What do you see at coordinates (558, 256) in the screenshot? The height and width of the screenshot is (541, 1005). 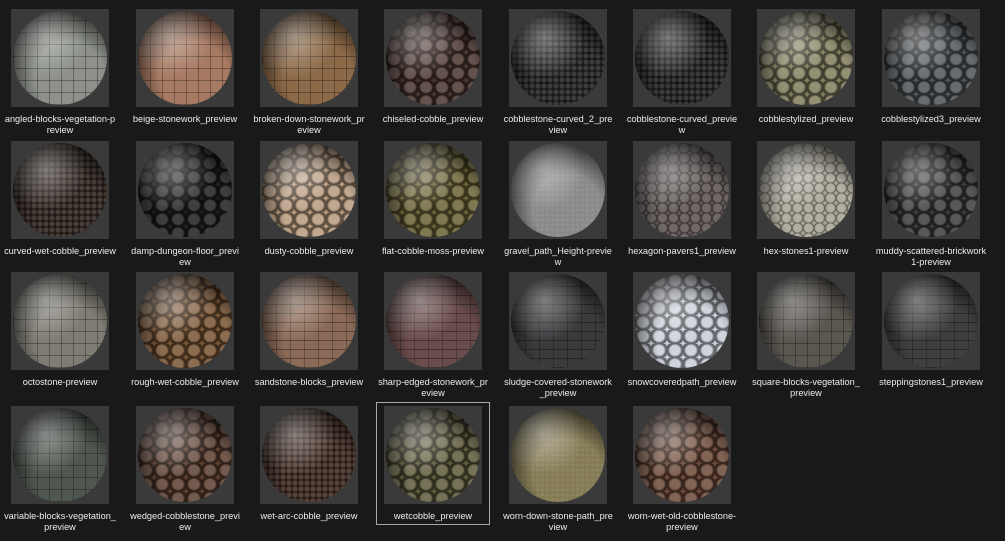 I see `file-name: gravel_path_Height-preview` at bounding box center [558, 256].